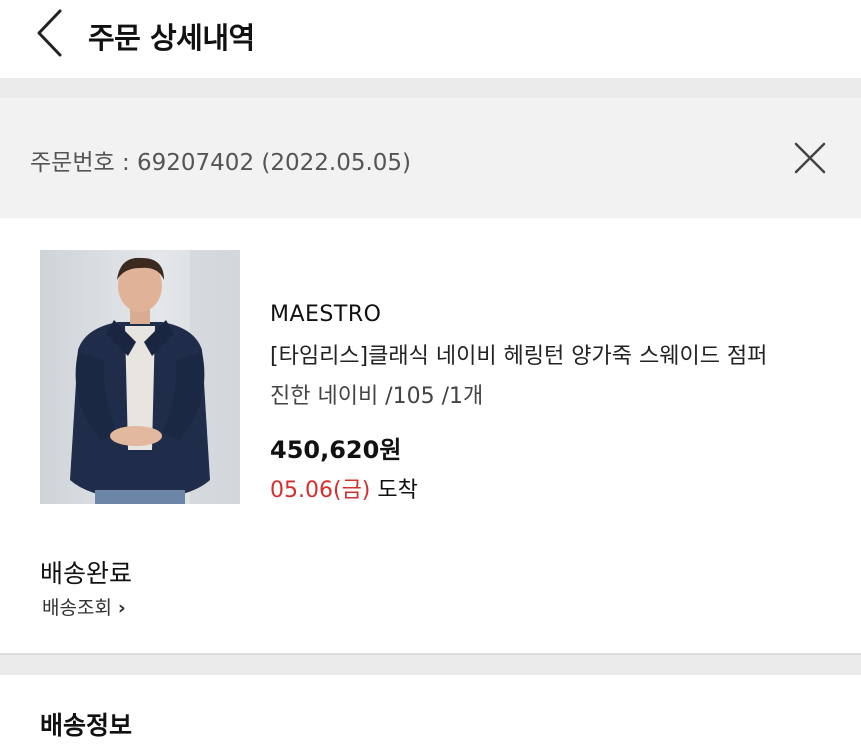 The height and width of the screenshot is (750, 861). What do you see at coordinates (77, 608) in the screenshot?
I see `track-delivery-label: 배송조회` at bounding box center [77, 608].